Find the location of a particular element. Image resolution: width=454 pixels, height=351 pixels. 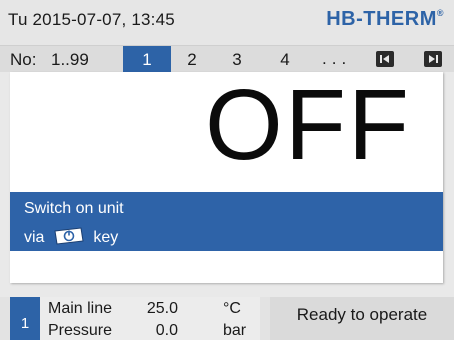

ready-status: Ready to operate is located at coordinates (362, 318).